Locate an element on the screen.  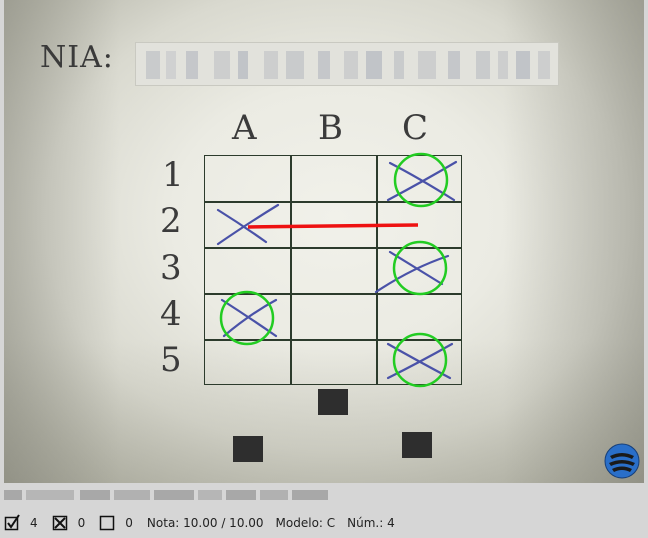
number-text: Núm.: 4 is located at coordinates (371, 523).